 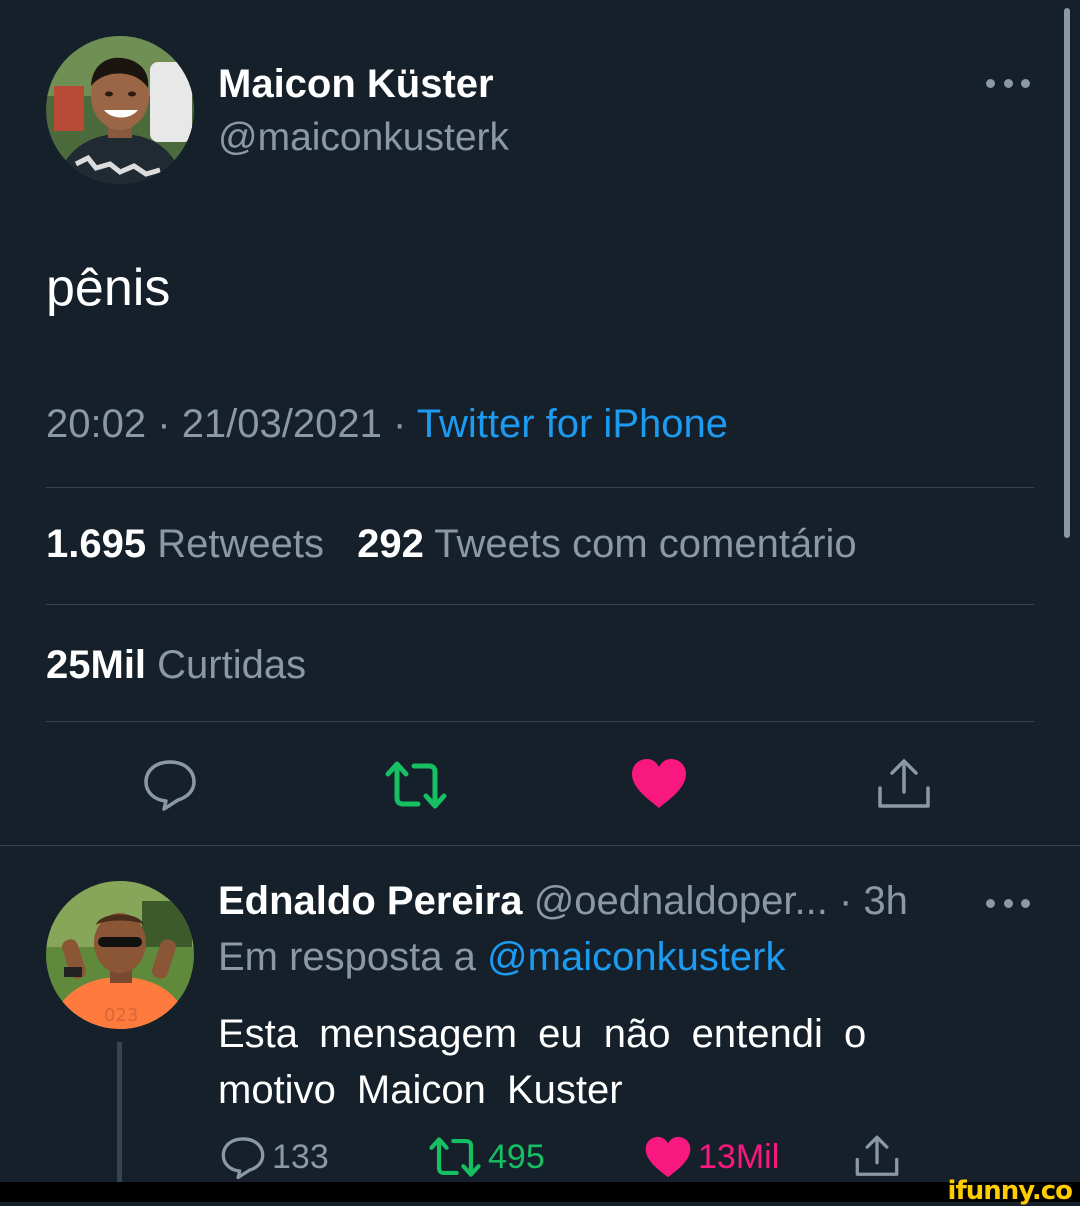 I want to click on more-options-icon, so click(x=1008, y=83).